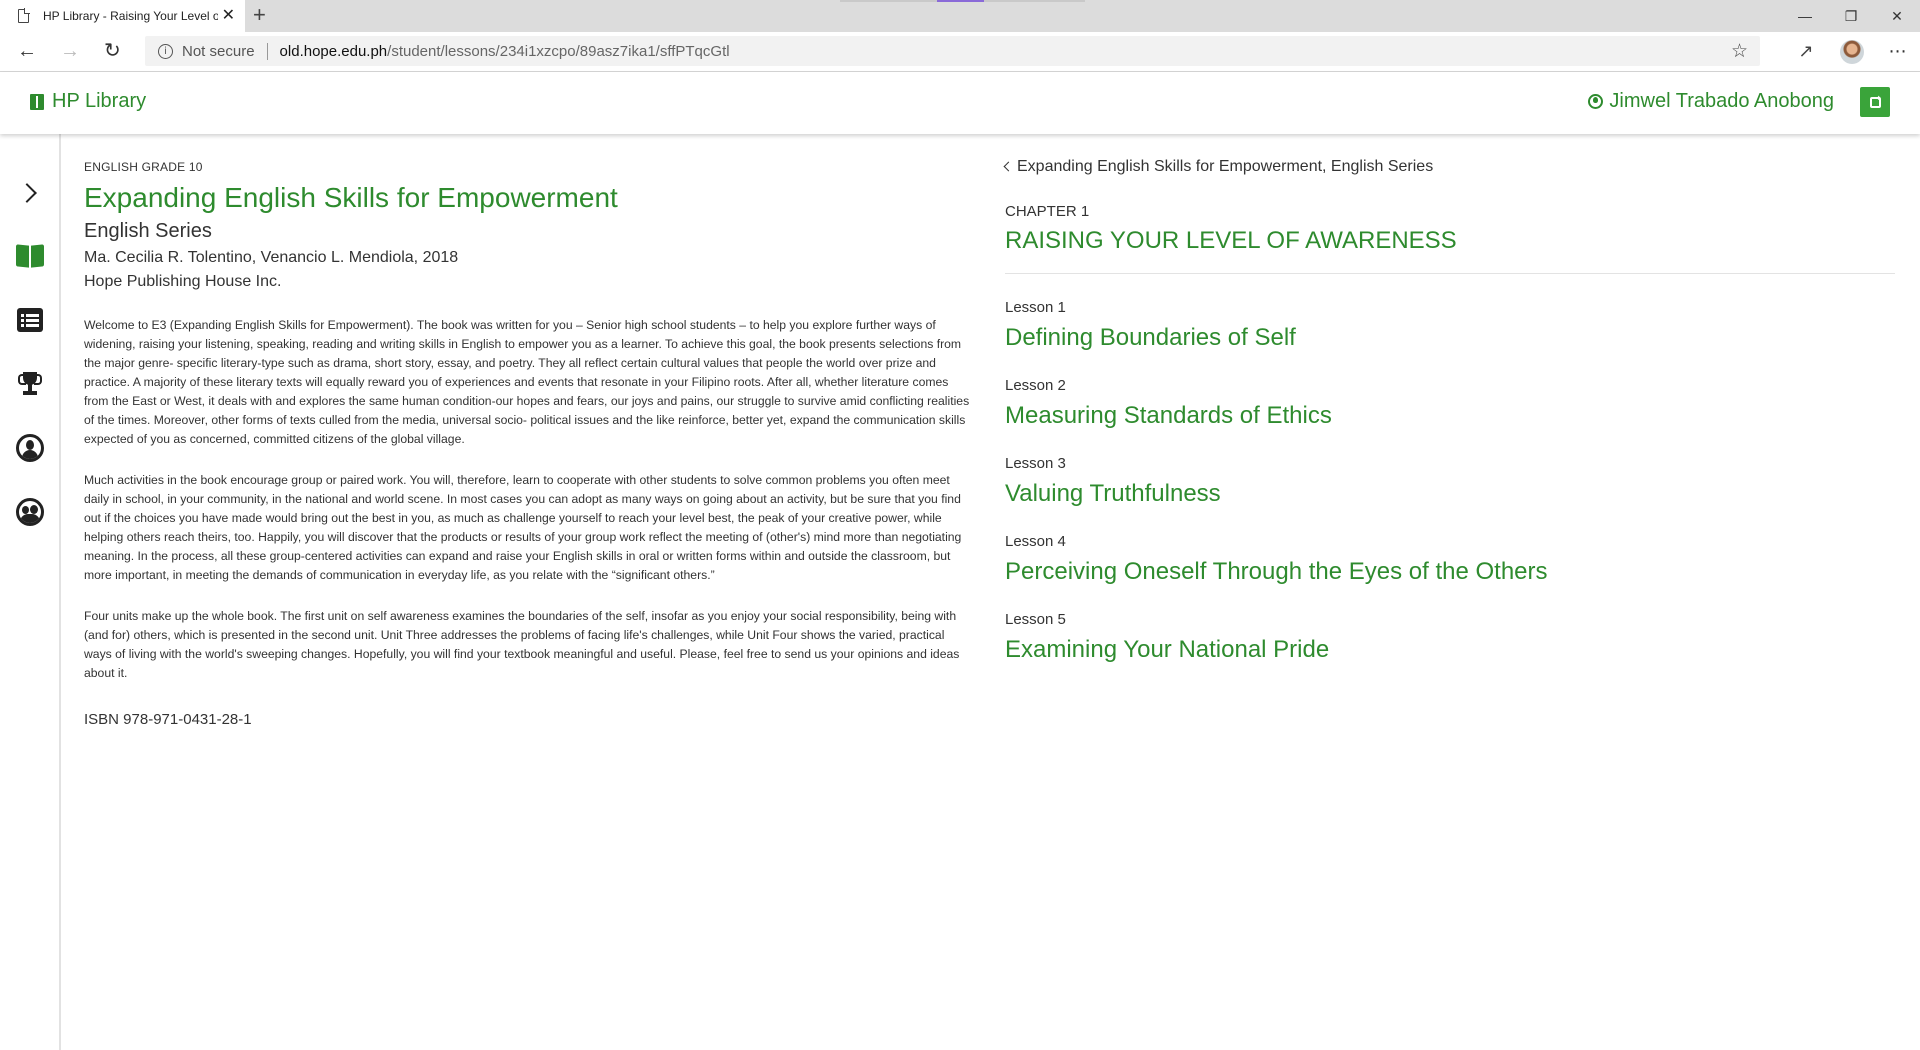  What do you see at coordinates (30, 592) in the screenshot?
I see `sidebar` at bounding box center [30, 592].